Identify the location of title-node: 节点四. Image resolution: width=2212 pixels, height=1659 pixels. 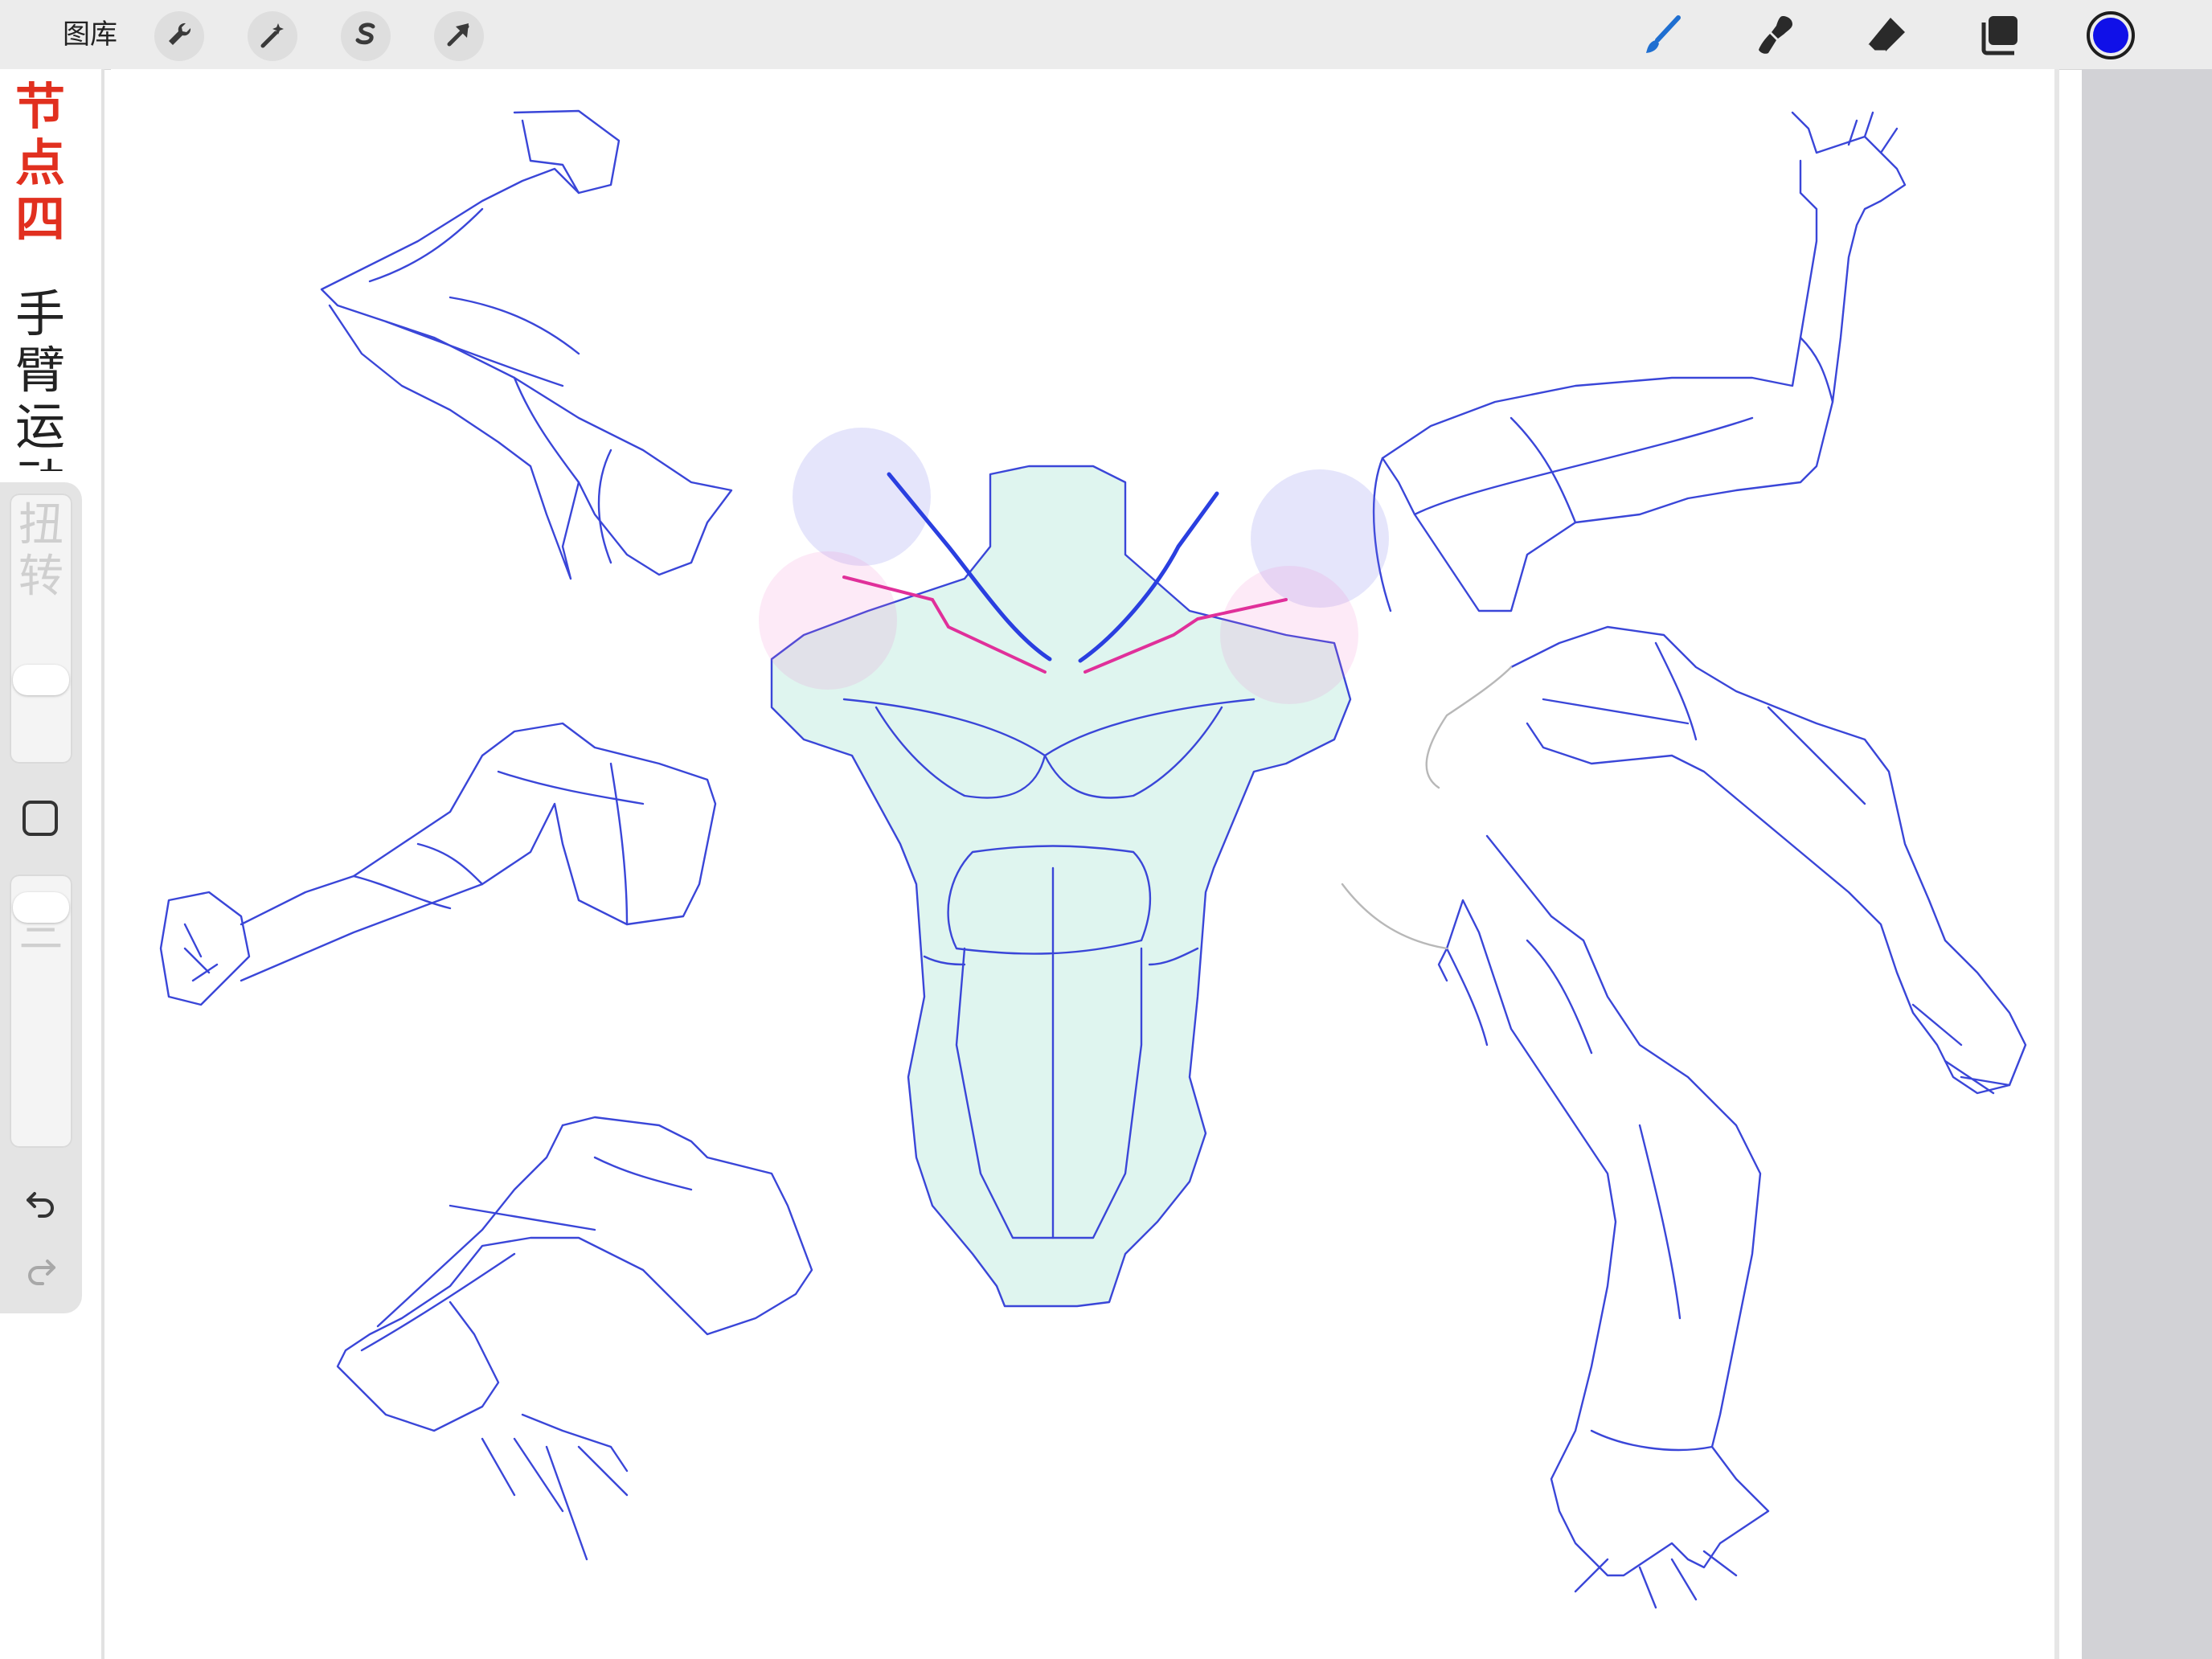
(39, 162).